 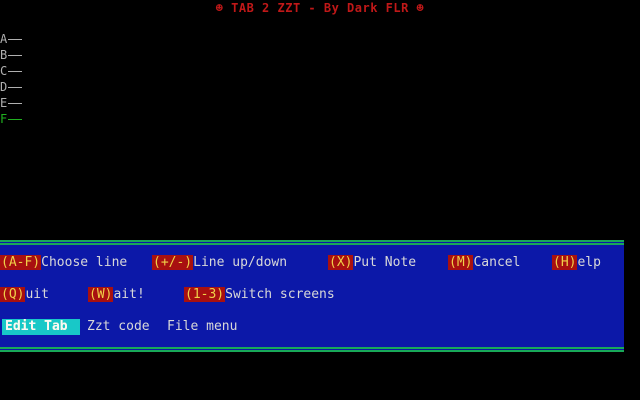 I want to click on put-note-command: (X)Put Note, so click(x=372, y=263).